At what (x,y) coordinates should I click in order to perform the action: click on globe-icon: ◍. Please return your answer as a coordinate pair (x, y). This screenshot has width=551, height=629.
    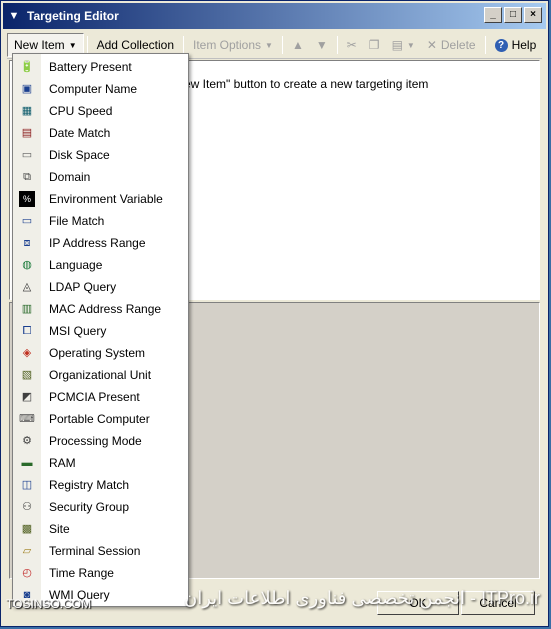
    Looking at the image, I should click on (27, 265).